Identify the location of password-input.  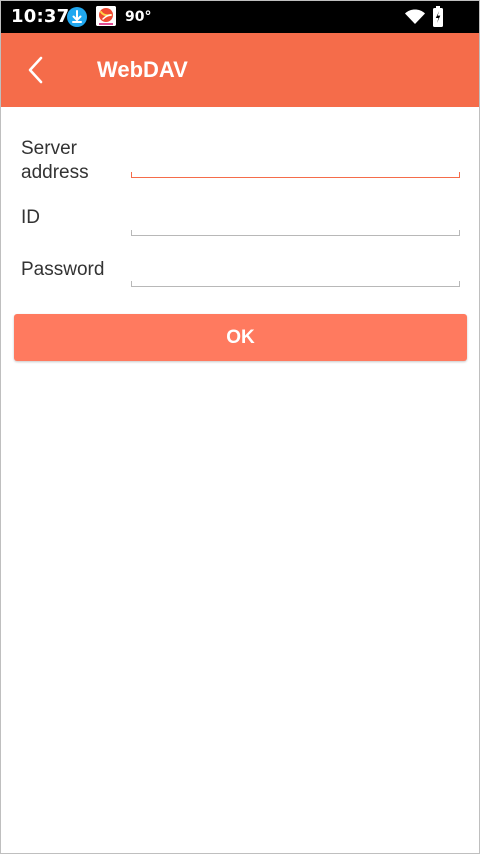
(295, 267).